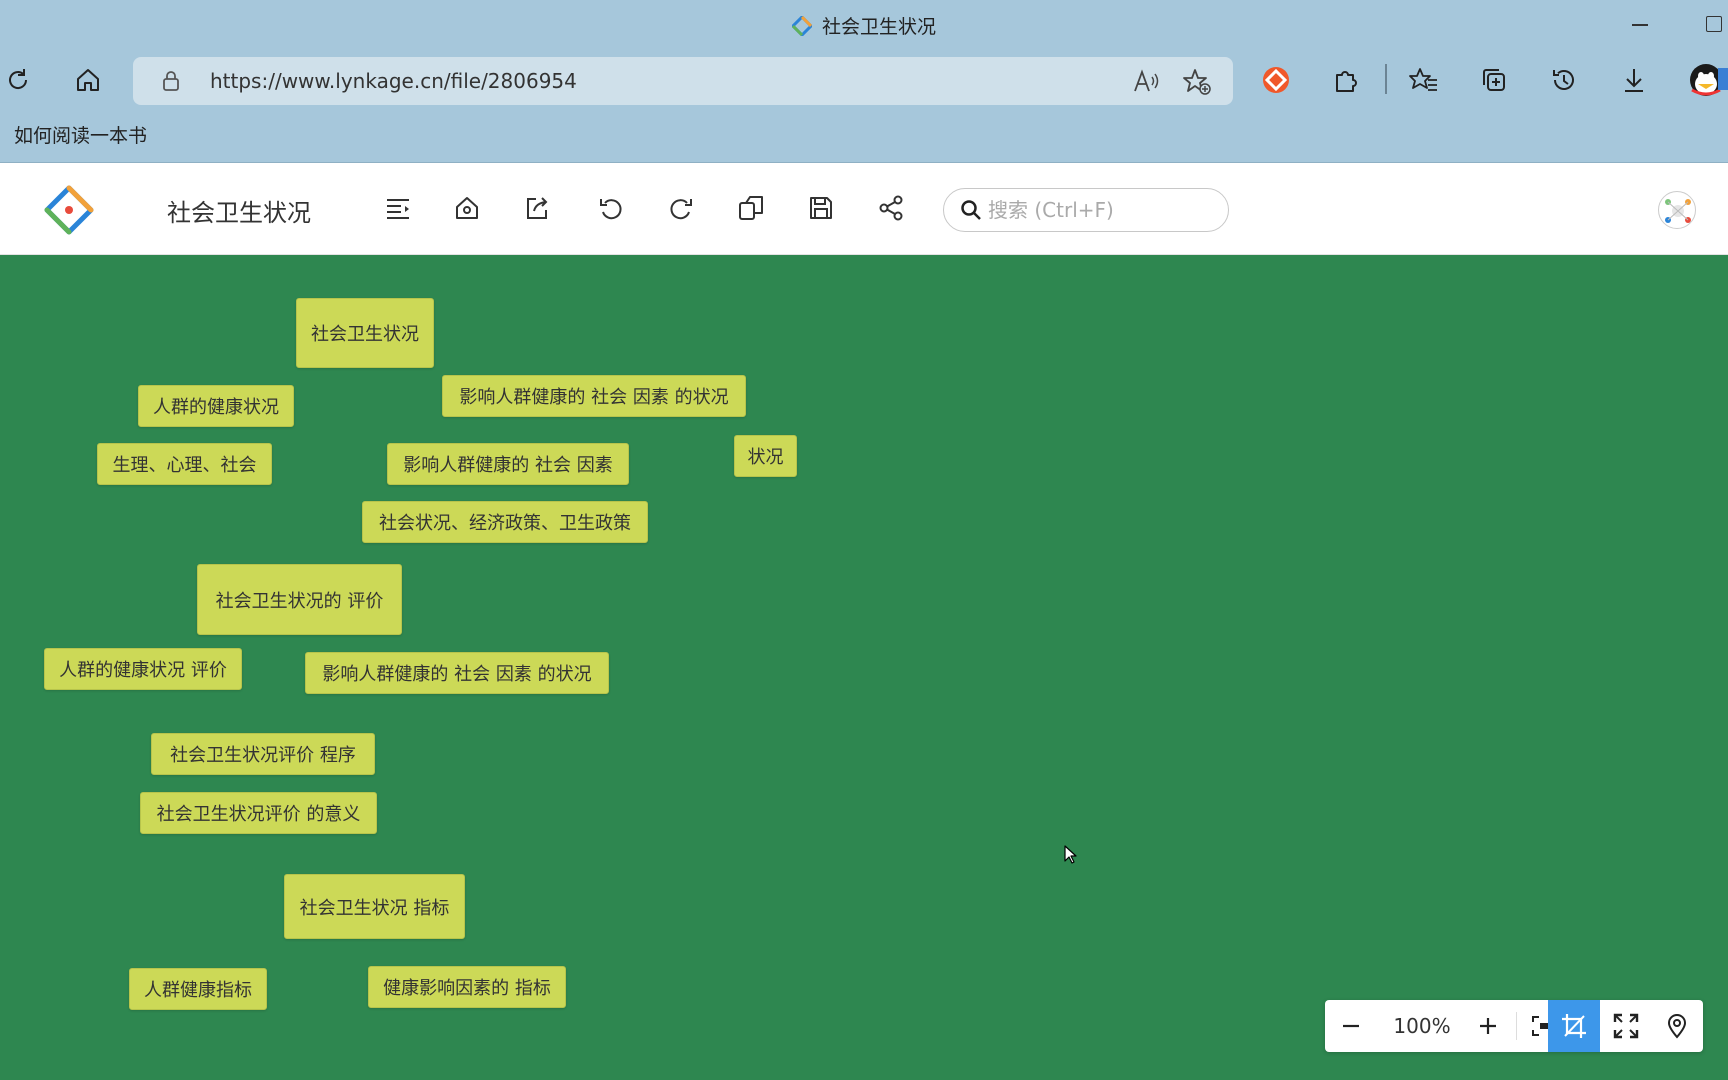  I want to click on mindmap-node: 社会卫生状况的 评价, so click(299, 599).